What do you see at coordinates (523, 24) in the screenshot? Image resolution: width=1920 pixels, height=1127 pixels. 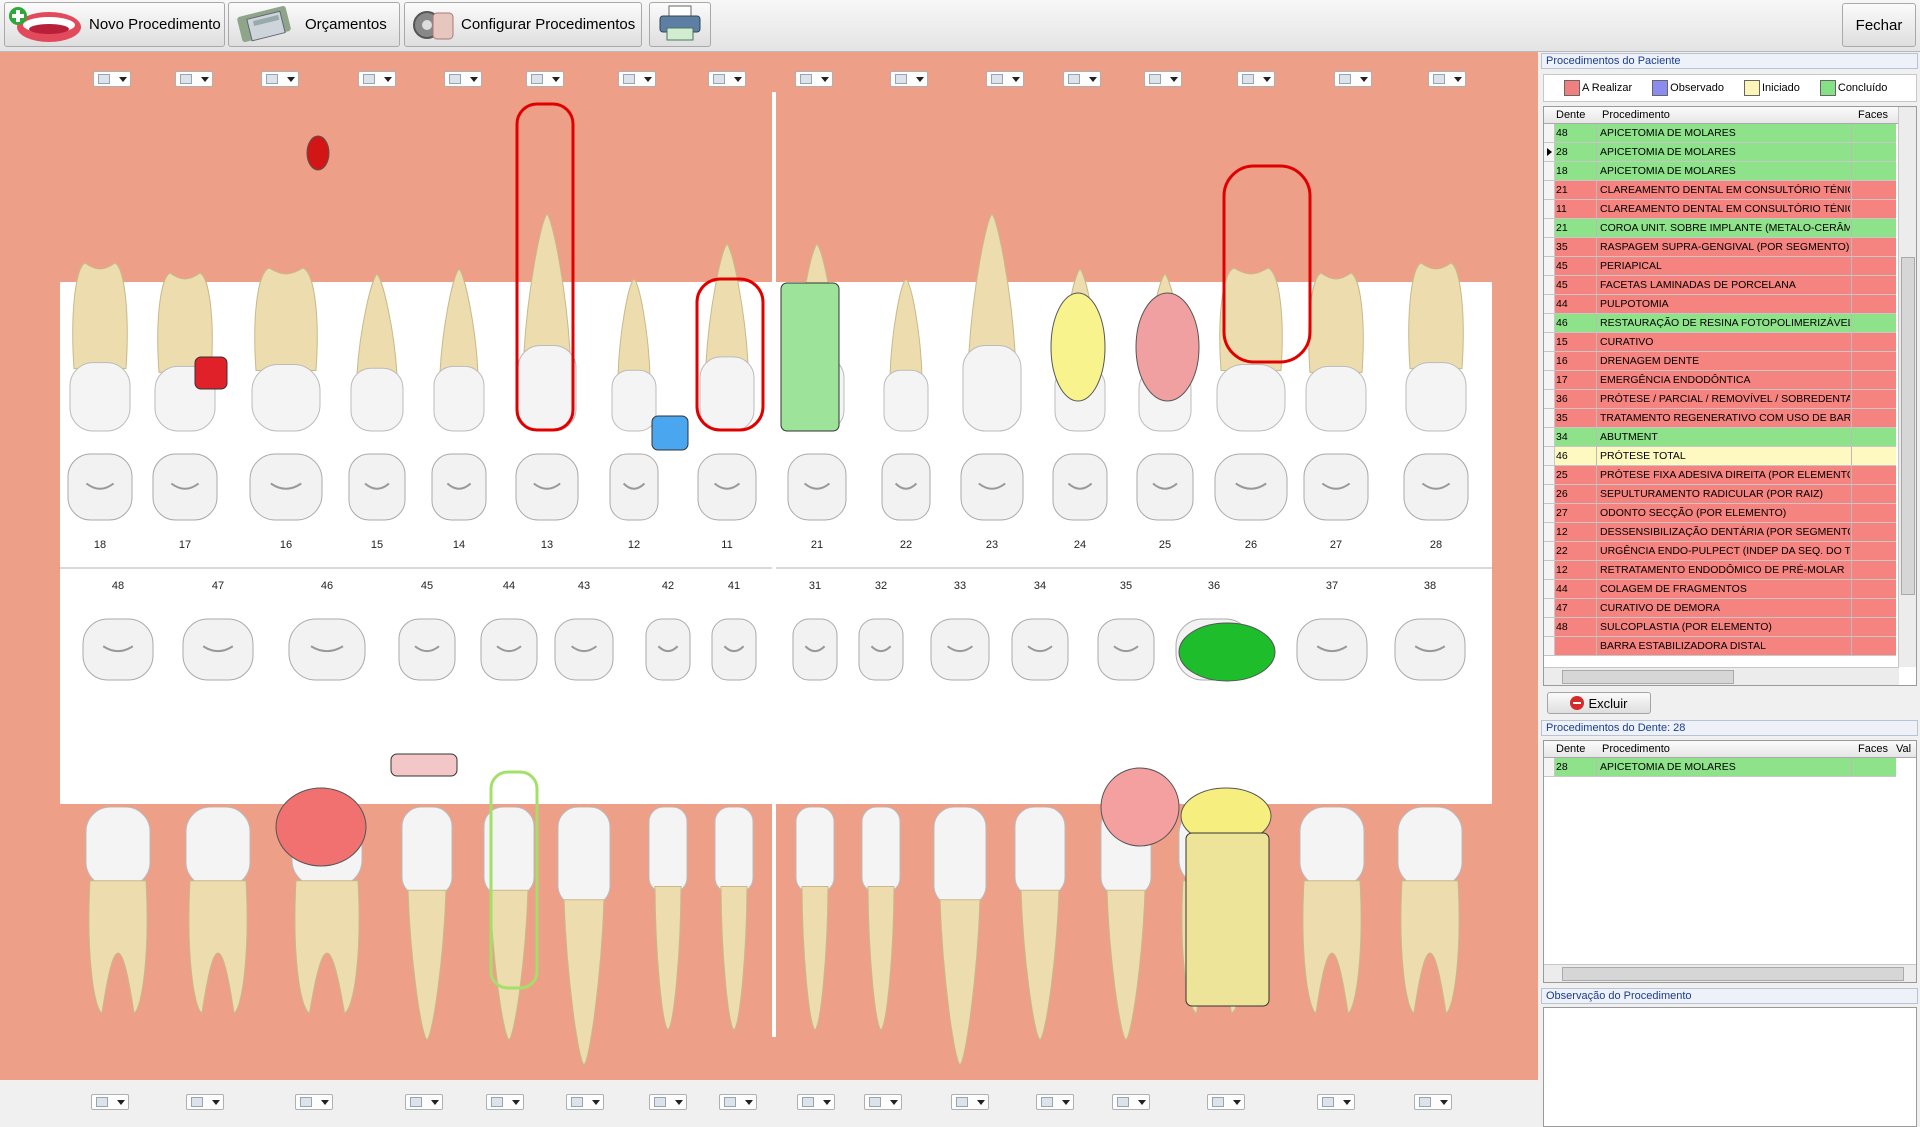 I see `configure-procedures-button: Configurar Procedimentos` at bounding box center [523, 24].